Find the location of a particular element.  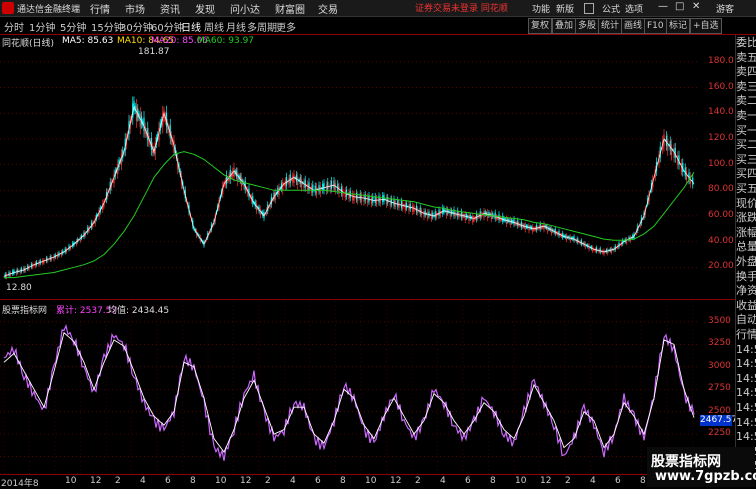

side-label: 净资 is located at coordinates (746, 291).